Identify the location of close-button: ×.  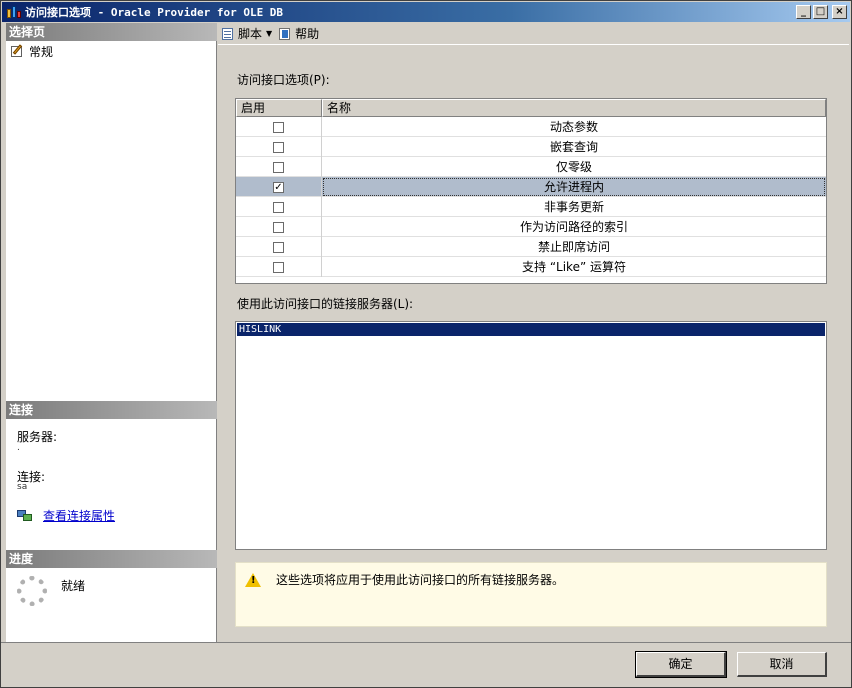
(839, 12).